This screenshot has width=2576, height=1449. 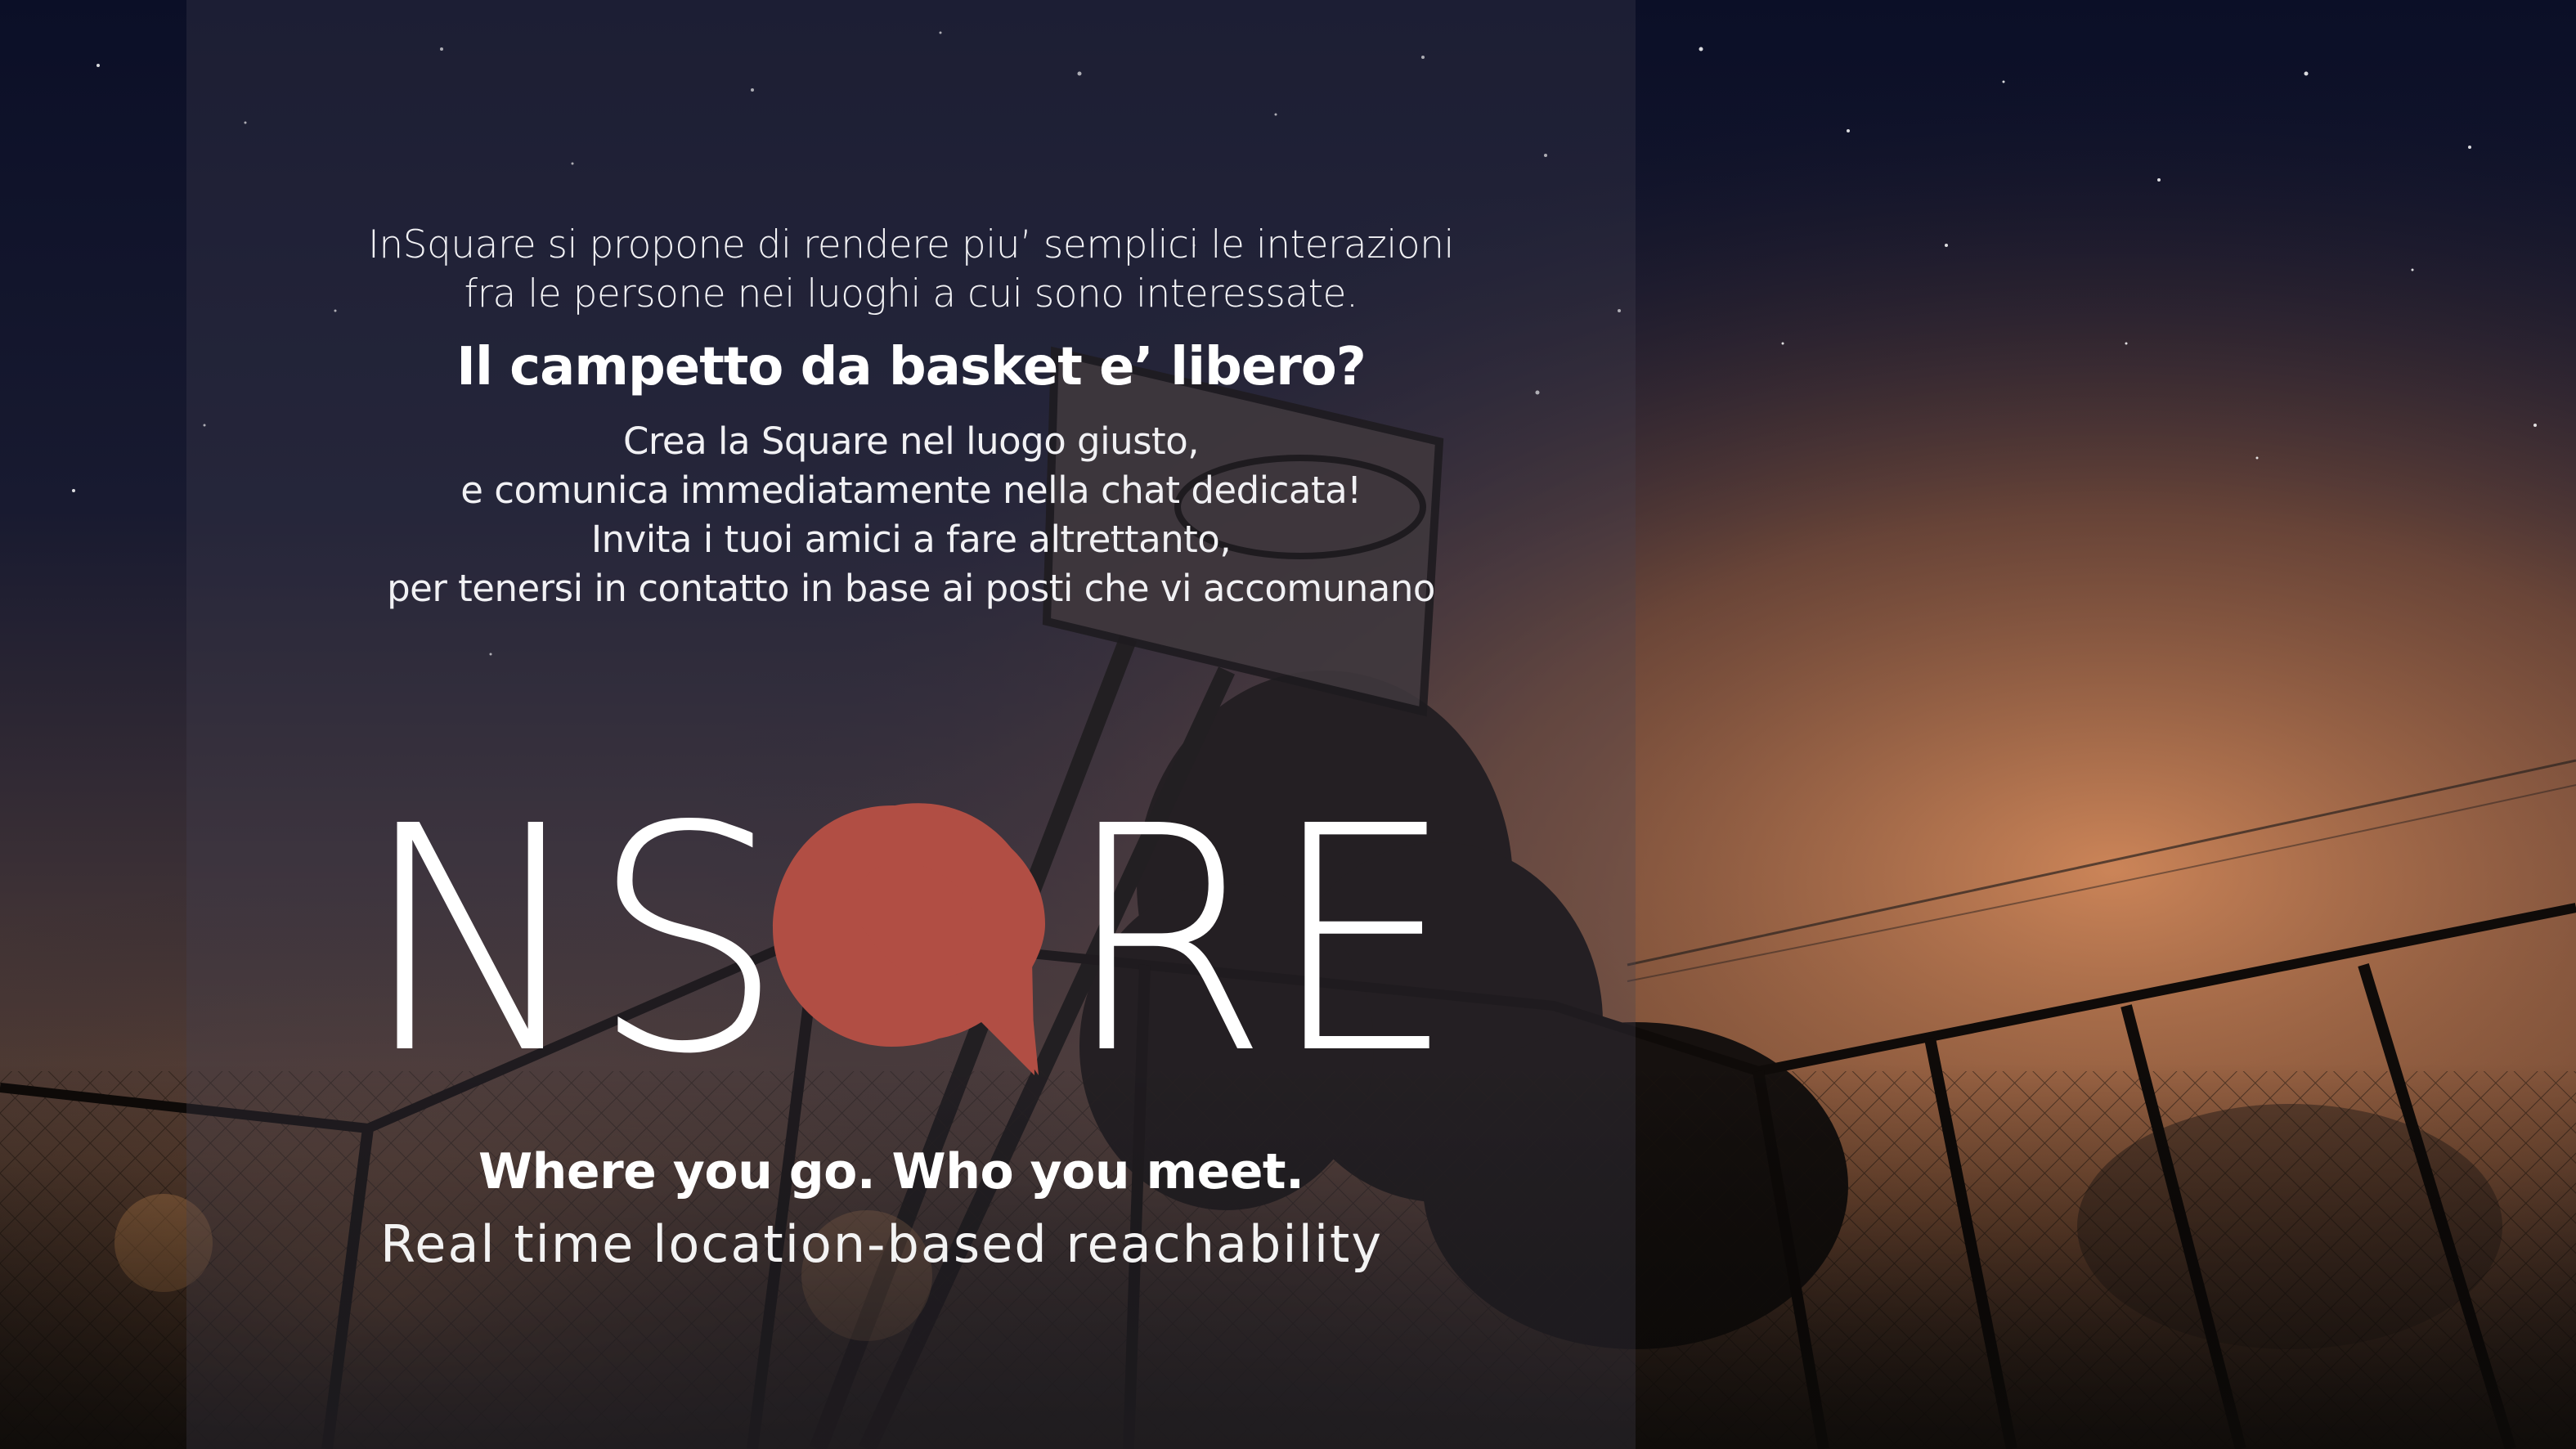 I want to click on insquare-logo: NS RE, so click(x=908, y=941).